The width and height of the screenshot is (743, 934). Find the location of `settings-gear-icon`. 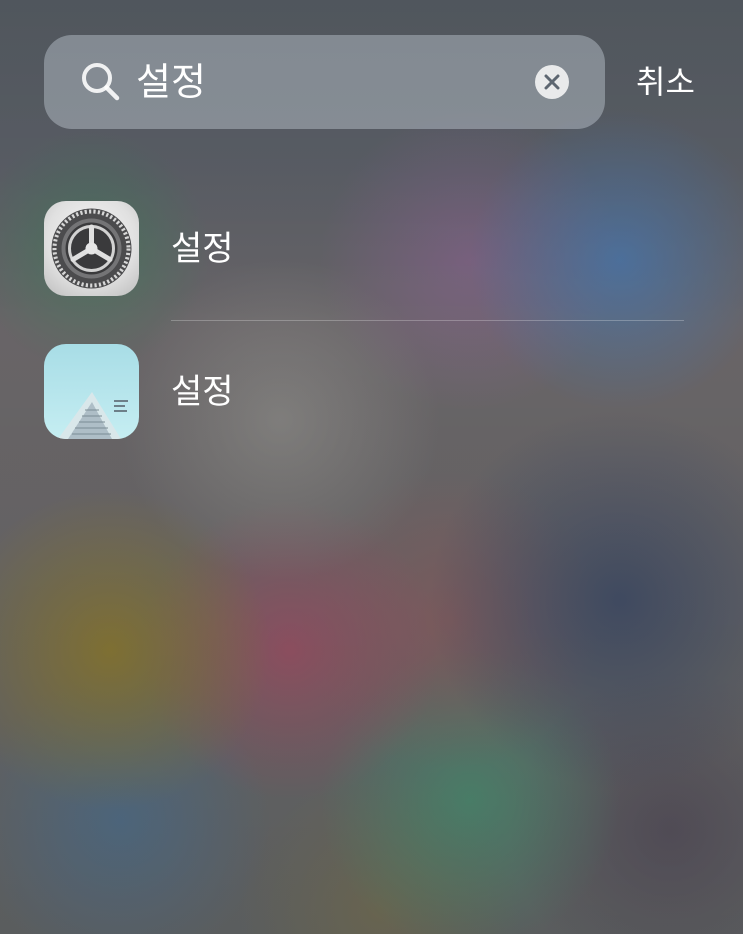

settings-gear-icon is located at coordinates (91, 248).